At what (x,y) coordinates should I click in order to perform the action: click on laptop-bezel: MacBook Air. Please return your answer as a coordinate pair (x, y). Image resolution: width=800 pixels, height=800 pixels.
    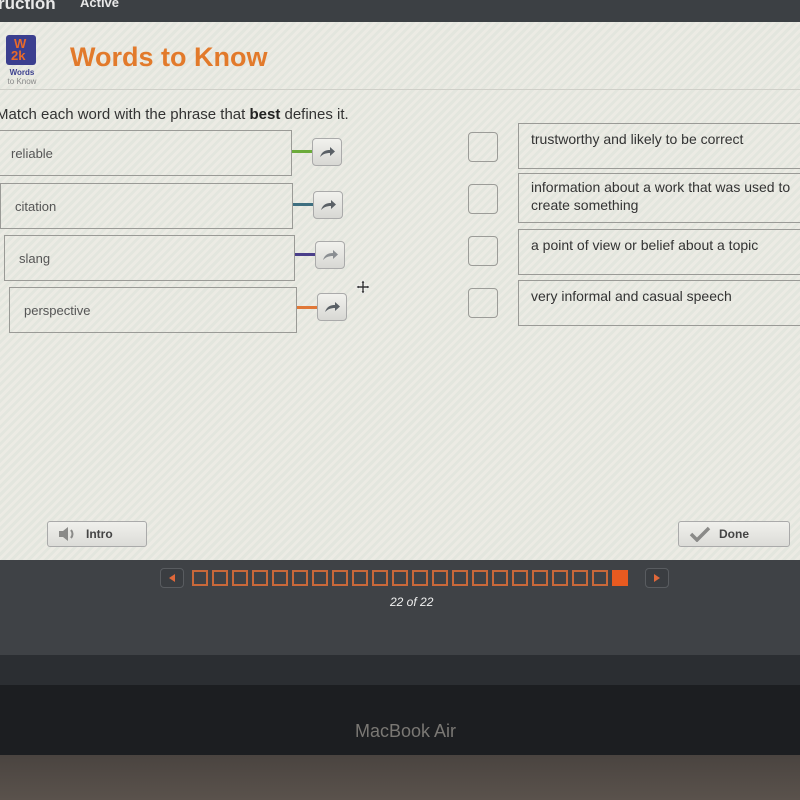
    Looking at the image, I should click on (400, 720).